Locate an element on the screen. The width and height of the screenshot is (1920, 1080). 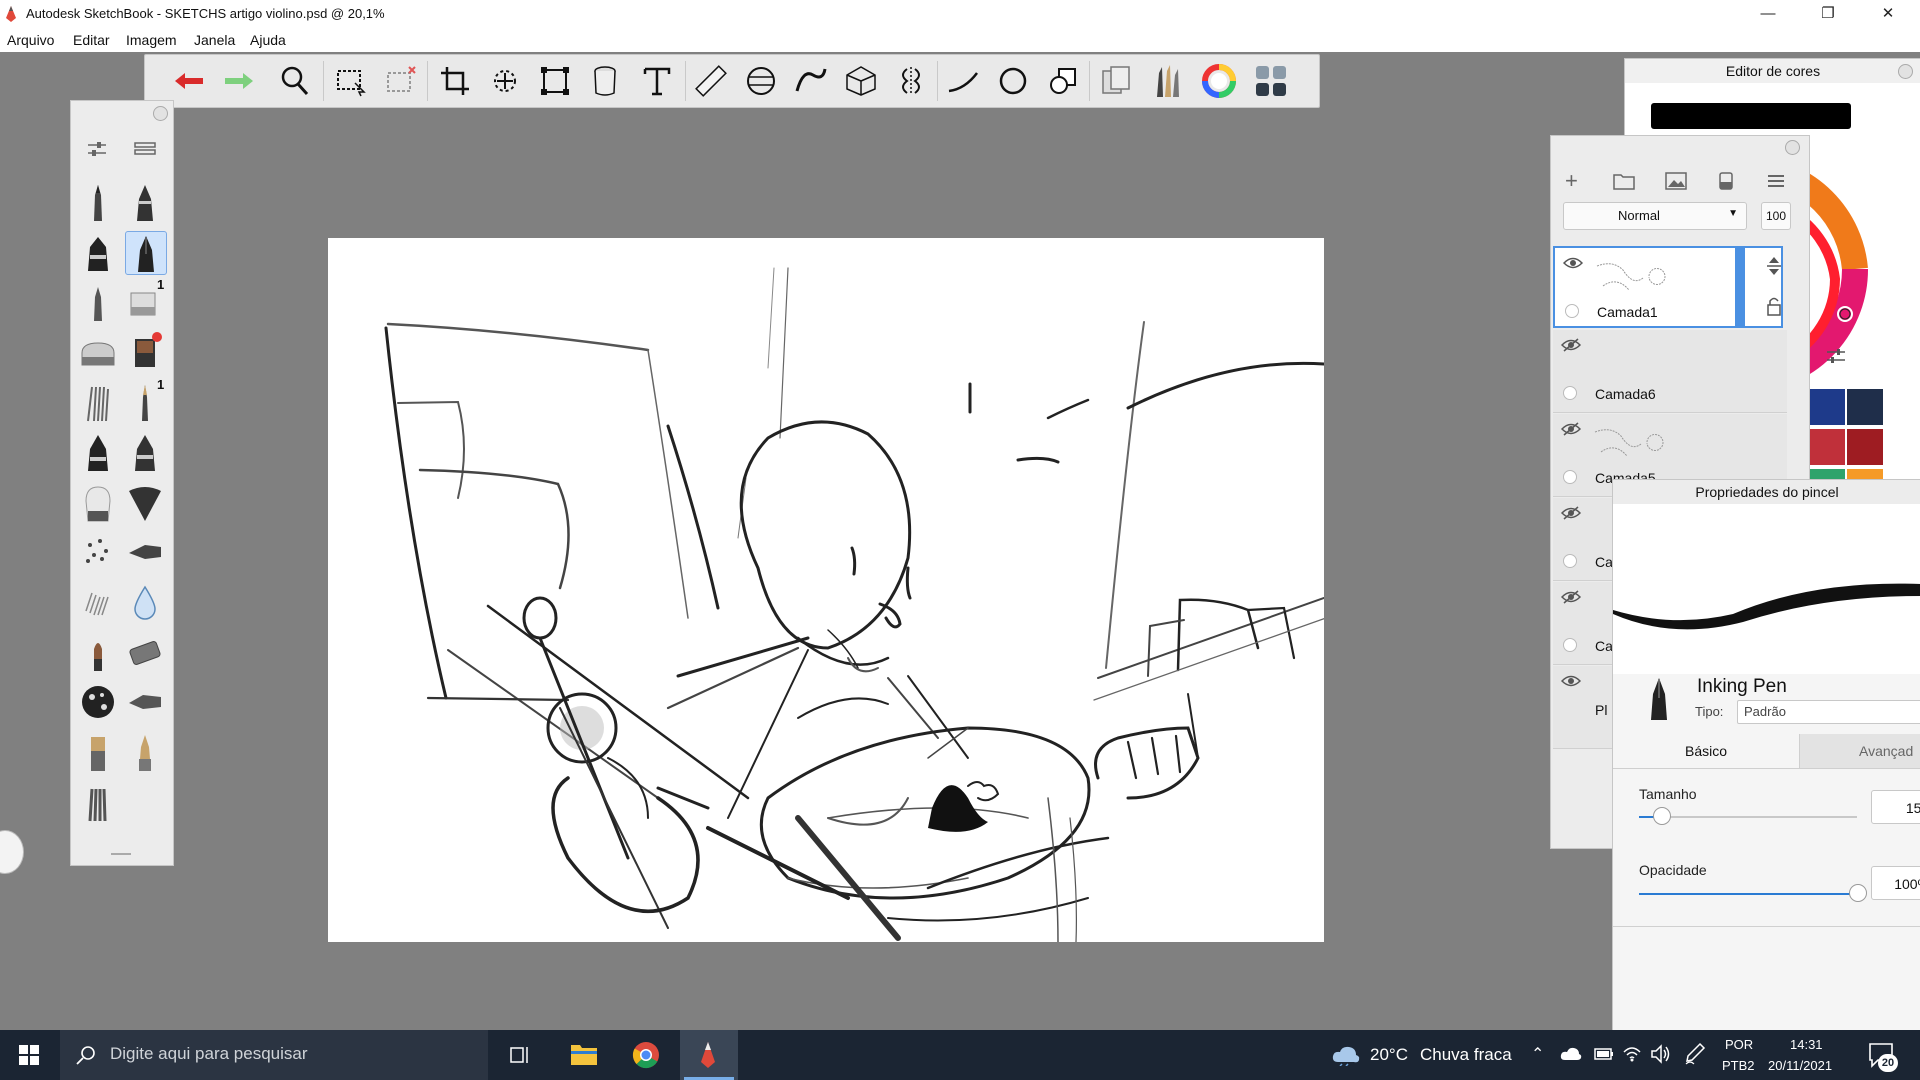
copy-icon is located at coordinates (1117, 81).